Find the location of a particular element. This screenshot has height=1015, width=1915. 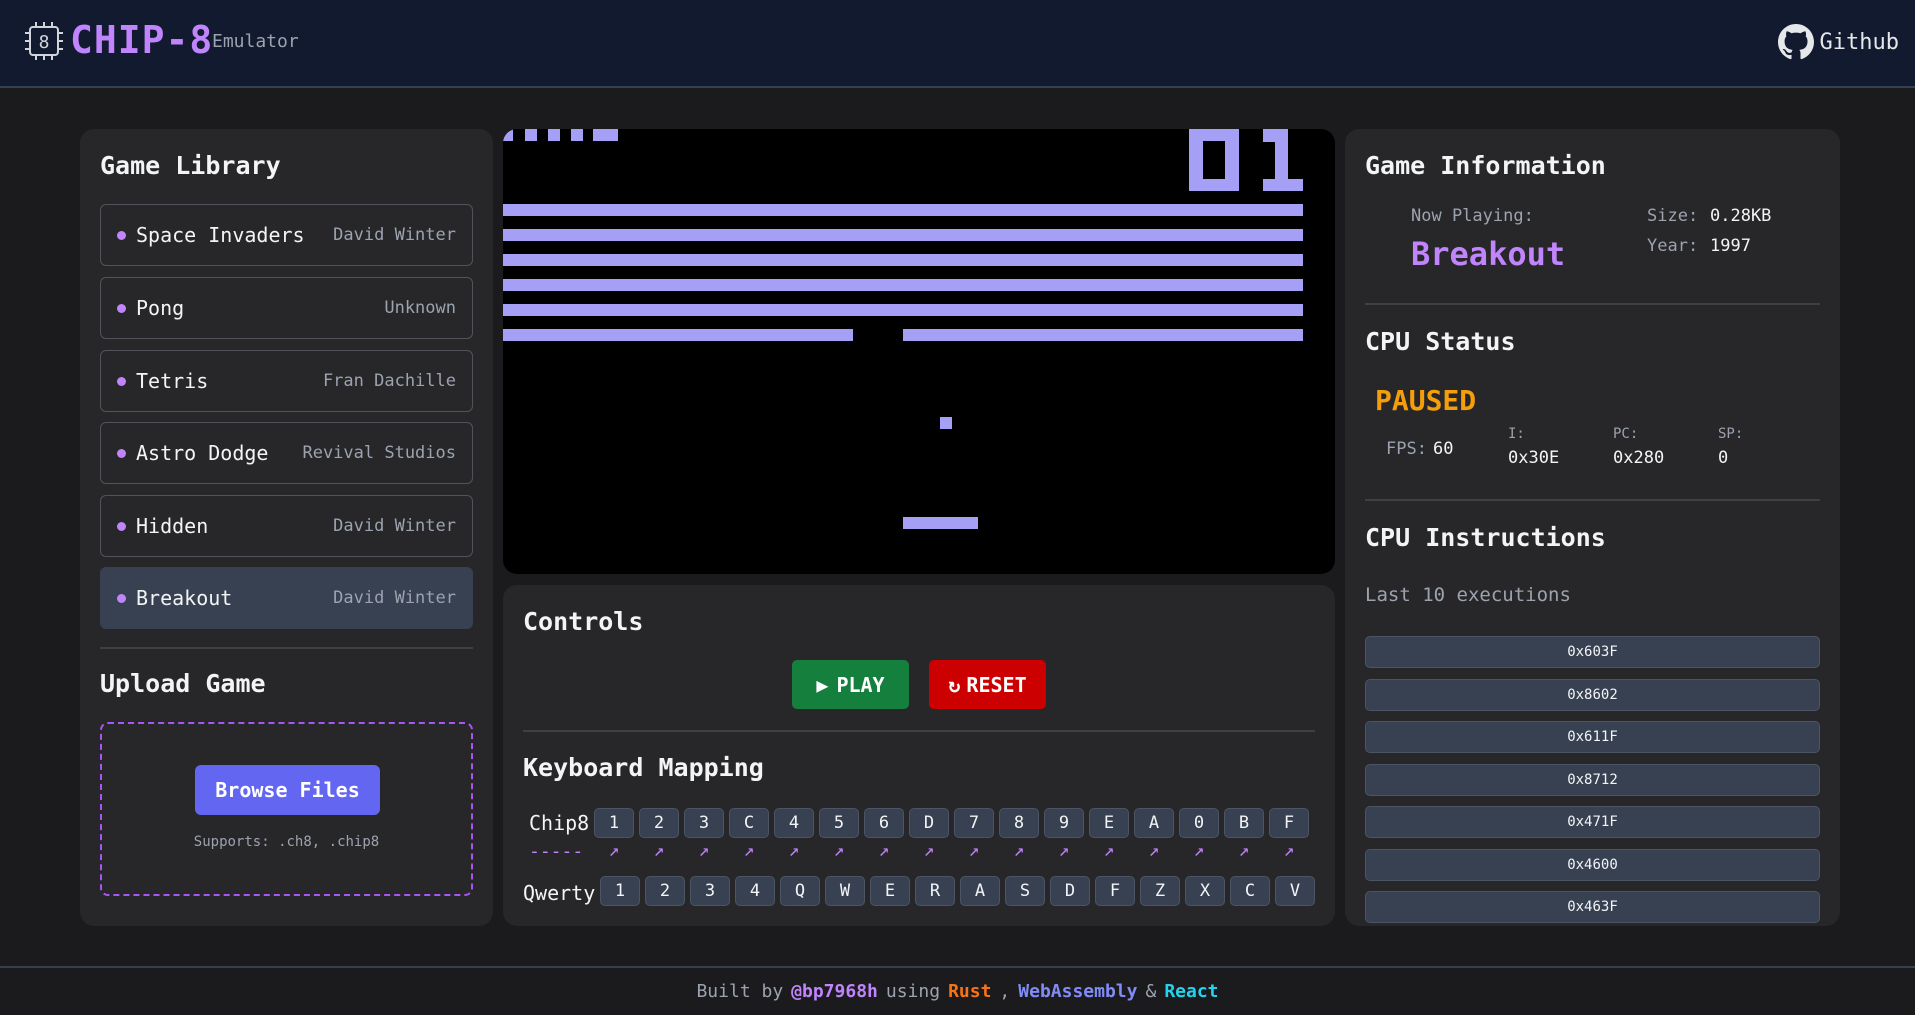

chip8-key: 8 is located at coordinates (1019, 823).